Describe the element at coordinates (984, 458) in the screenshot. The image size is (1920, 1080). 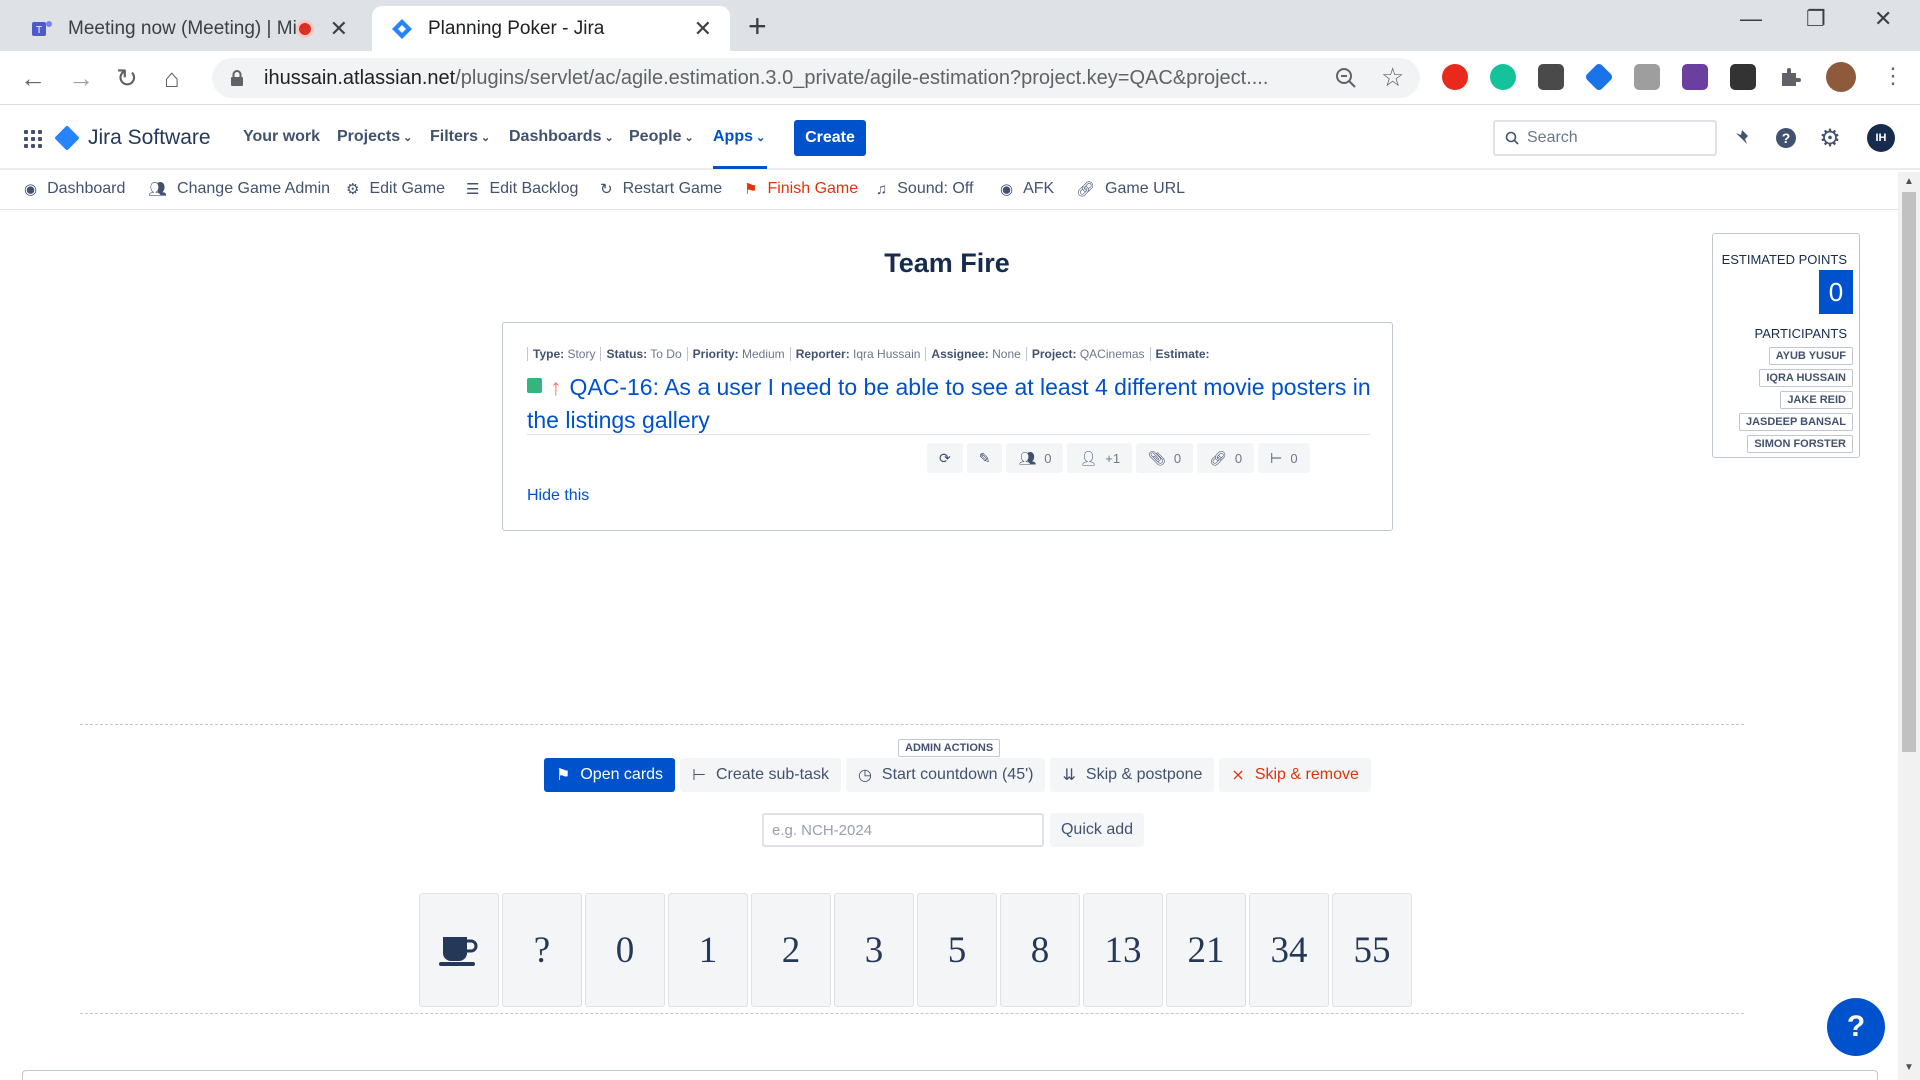
I see `edit-issue-button: ✎` at that location.